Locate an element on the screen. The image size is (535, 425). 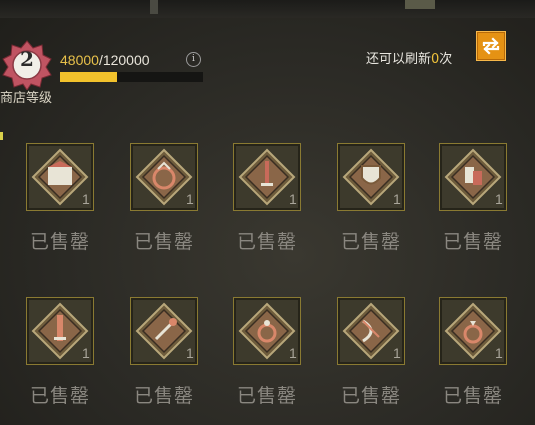
ring-gem-icon is located at coordinates (473, 331).